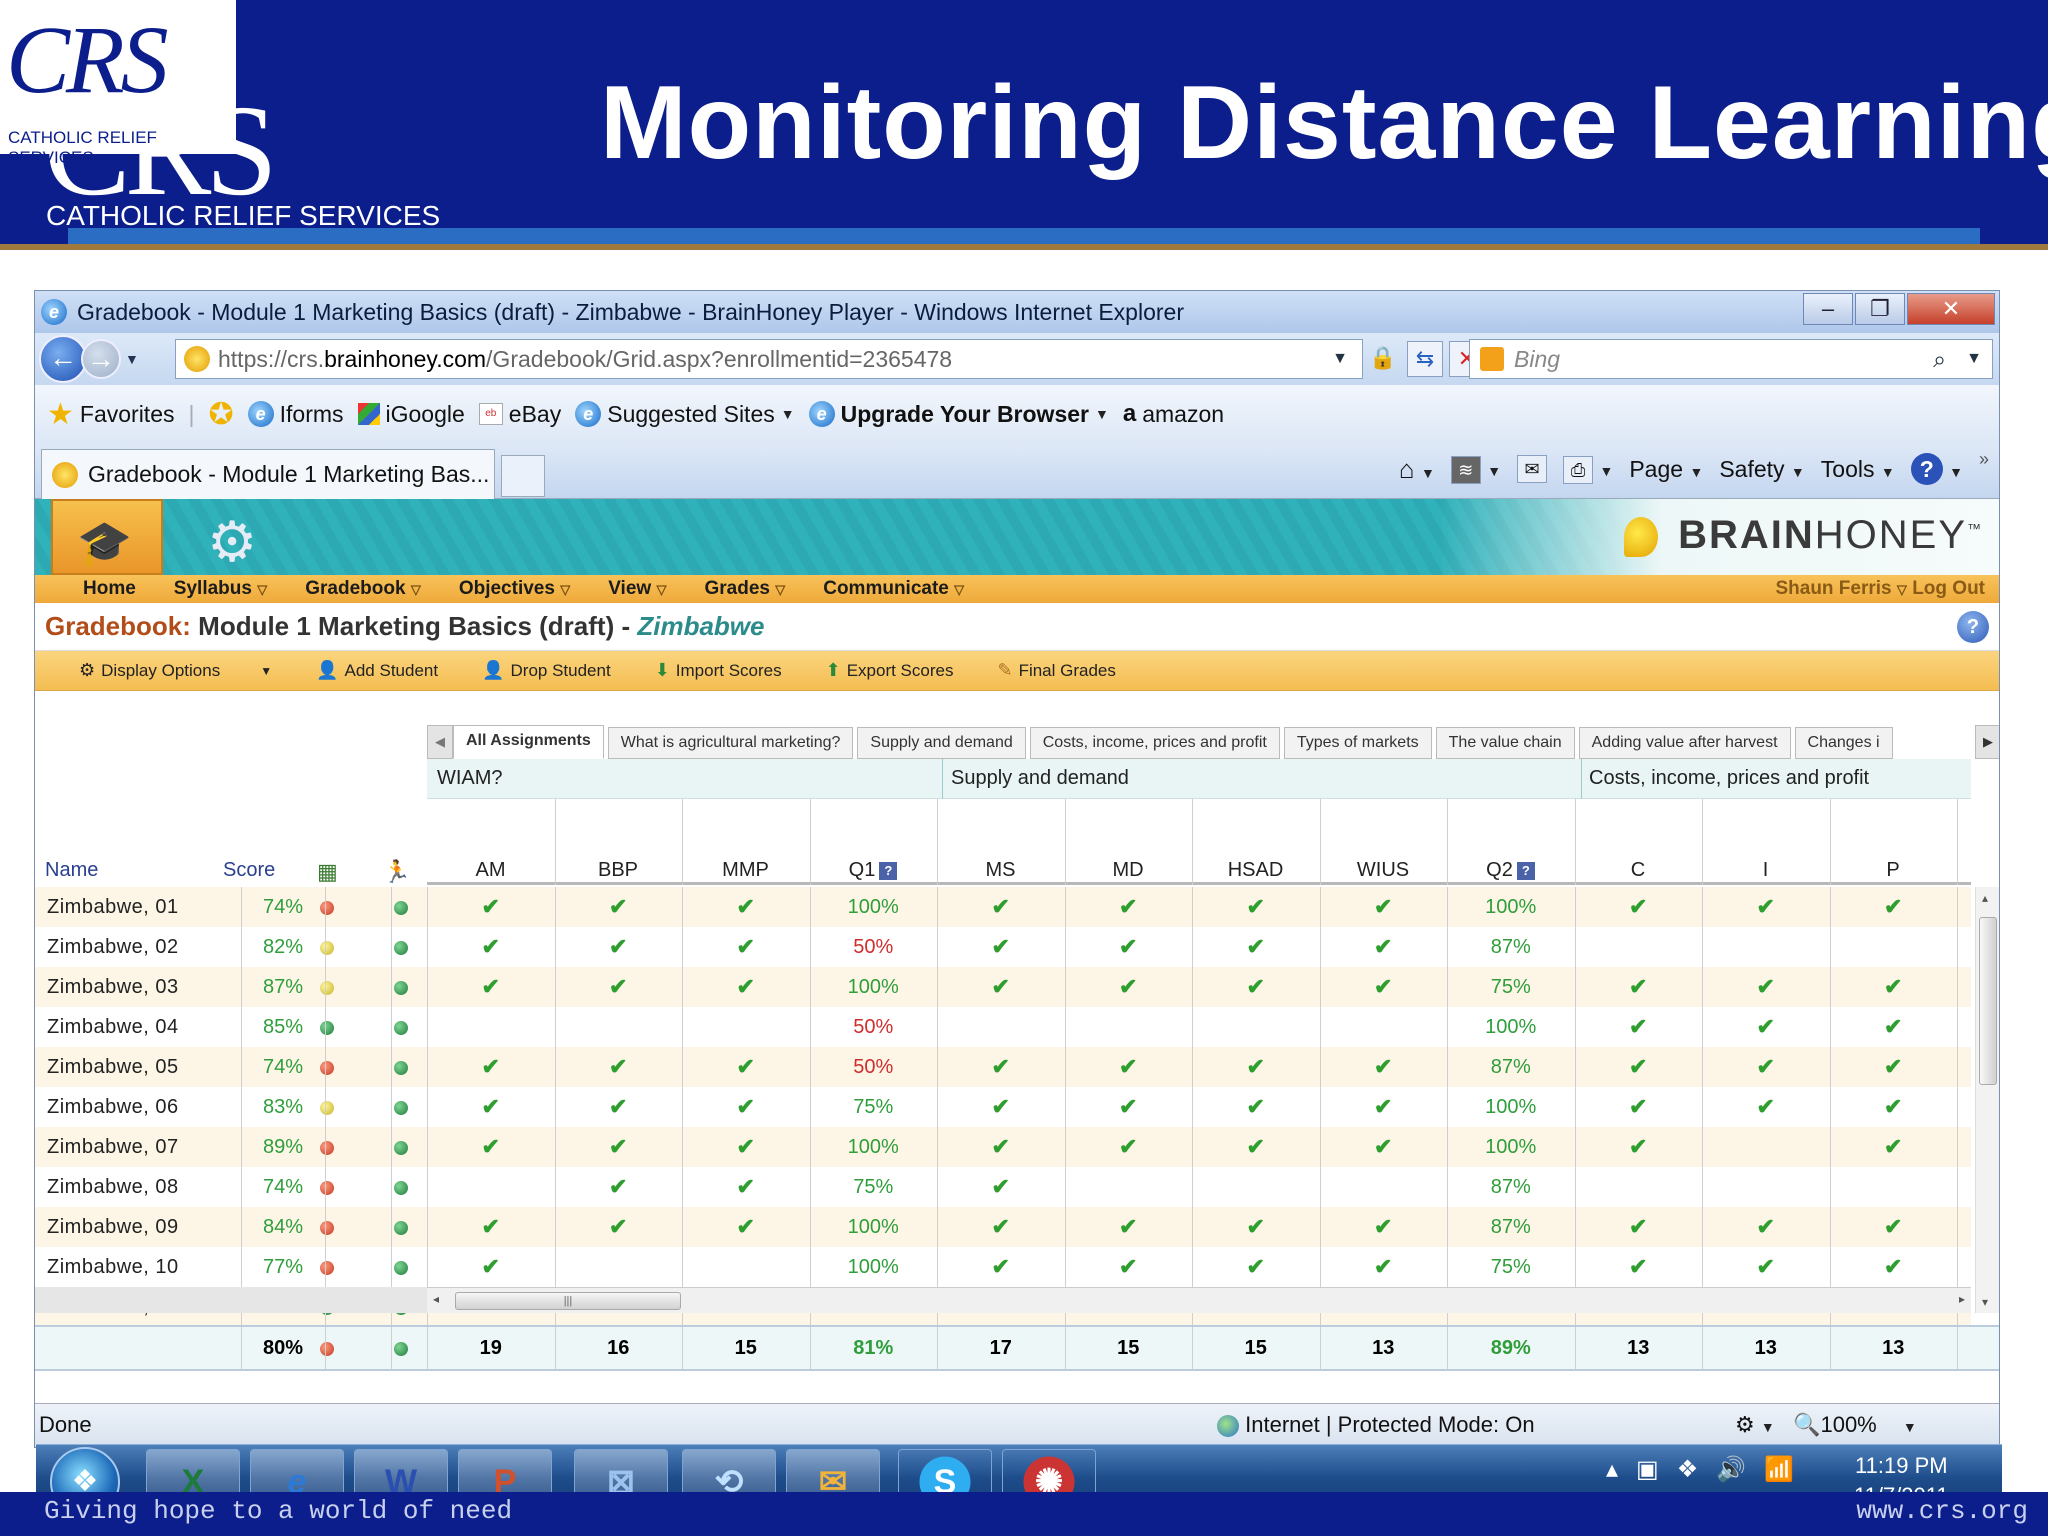 This screenshot has width=2048, height=1536. What do you see at coordinates (1761, 469) in the screenshot?
I see `safety-menu: Safety ▼` at bounding box center [1761, 469].